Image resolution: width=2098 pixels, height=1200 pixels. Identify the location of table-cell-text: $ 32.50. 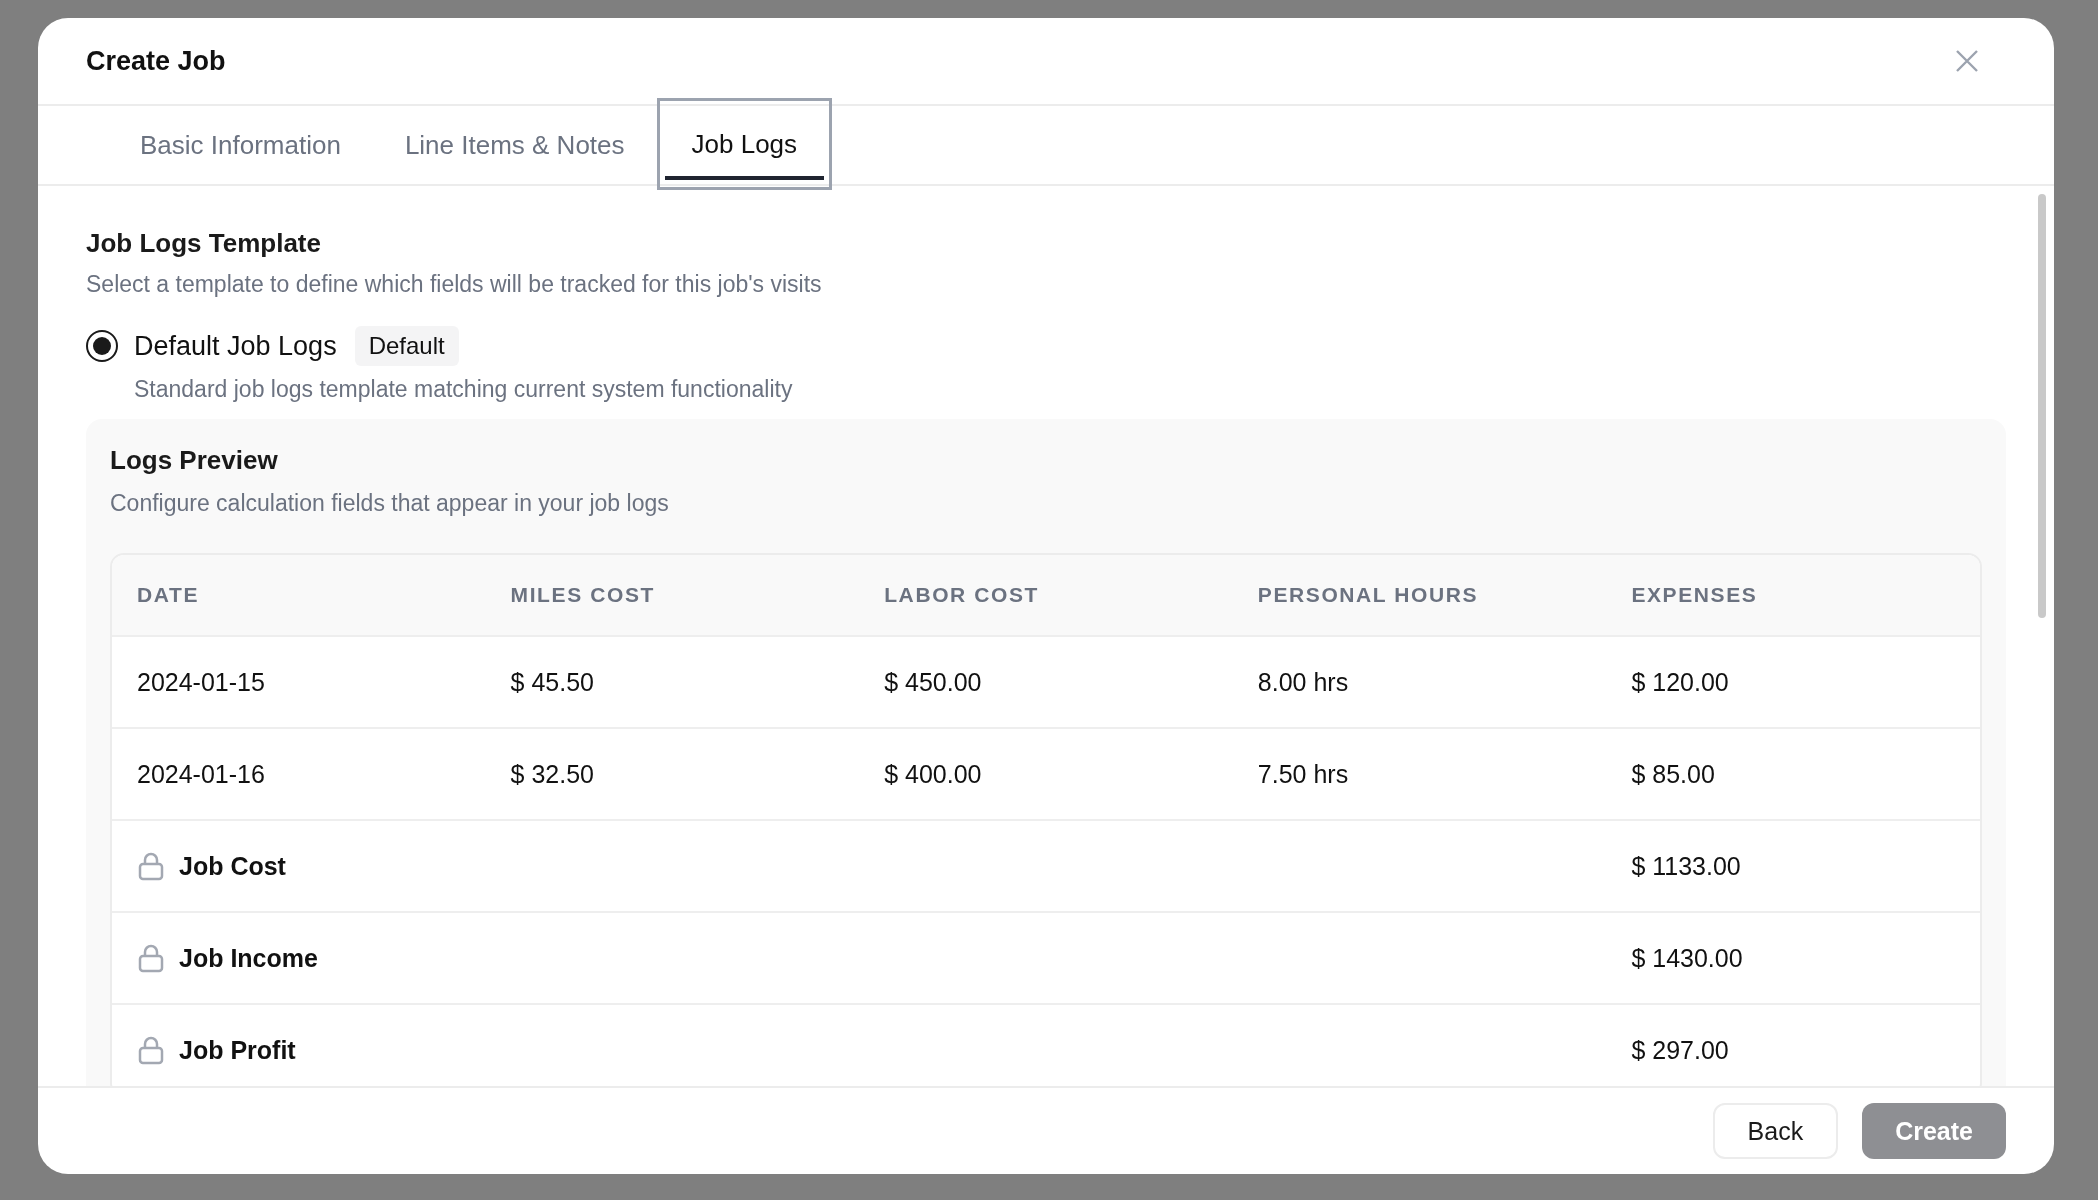
(552, 774).